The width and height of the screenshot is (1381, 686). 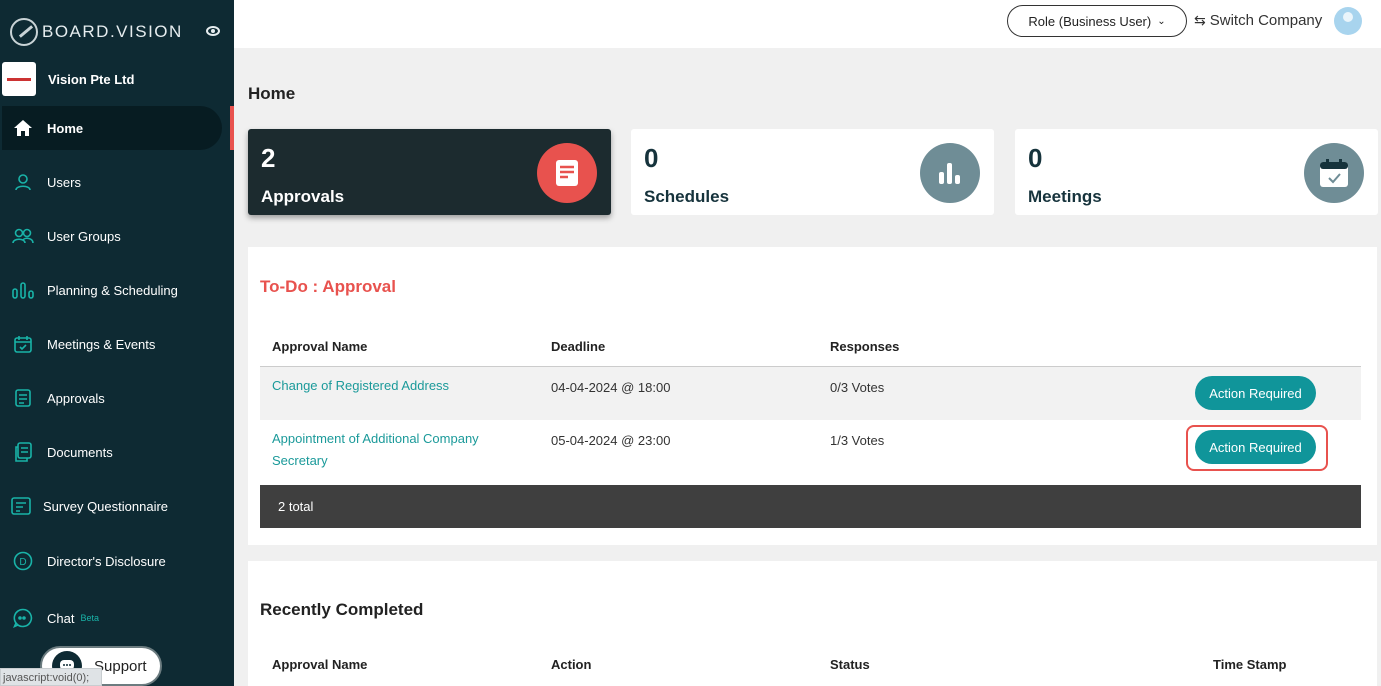 What do you see at coordinates (91, 79) in the screenshot?
I see `company-name: Vision Pte Ltd` at bounding box center [91, 79].